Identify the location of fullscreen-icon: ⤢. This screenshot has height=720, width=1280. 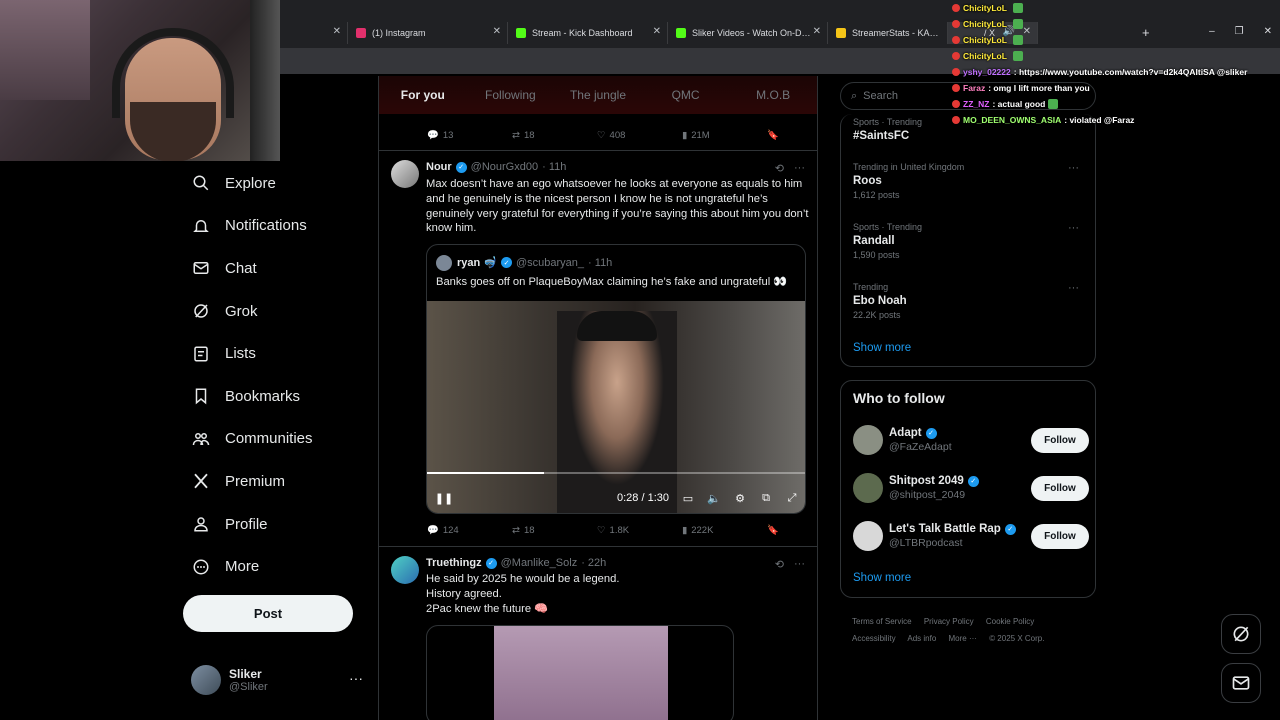
(792, 498).